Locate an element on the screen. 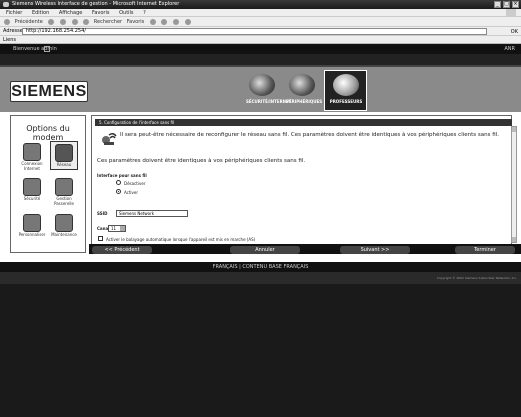 The height and width of the screenshot is (417, 521). top-spacer-bar is located at coordinates (260, 60).